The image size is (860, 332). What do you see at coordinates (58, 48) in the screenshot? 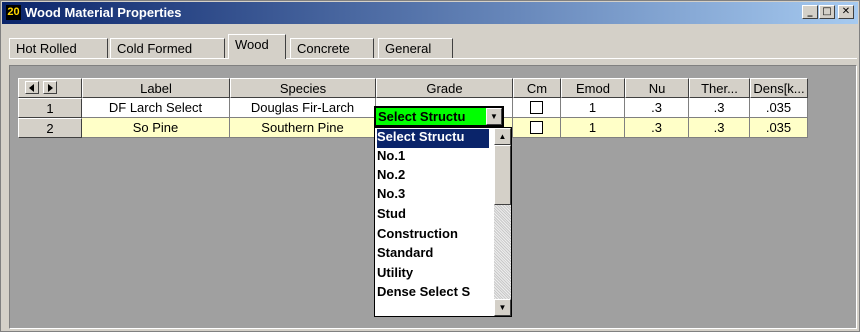
I see `tab-hot-rolled: Hot Rolled` at bounding box center [58, 48].